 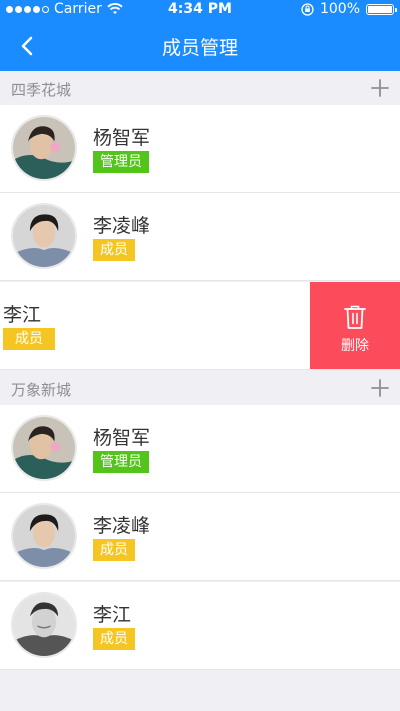 I want to click on group-header: 万象新城, so click(x=200, y=388).